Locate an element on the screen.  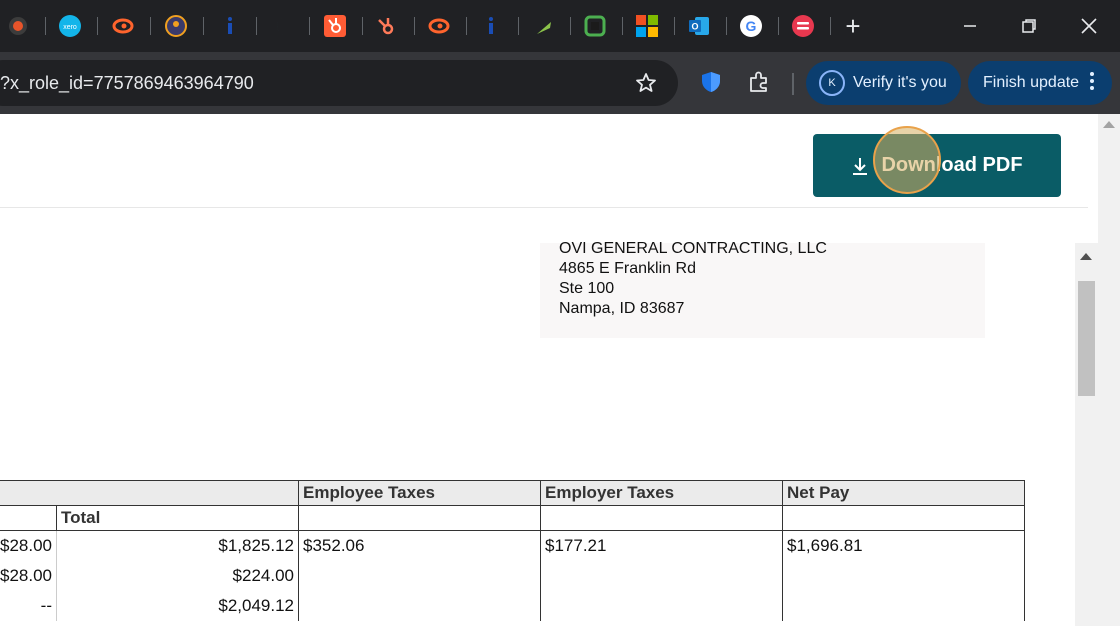
square-app-icon is located at coordinates (595, 26).